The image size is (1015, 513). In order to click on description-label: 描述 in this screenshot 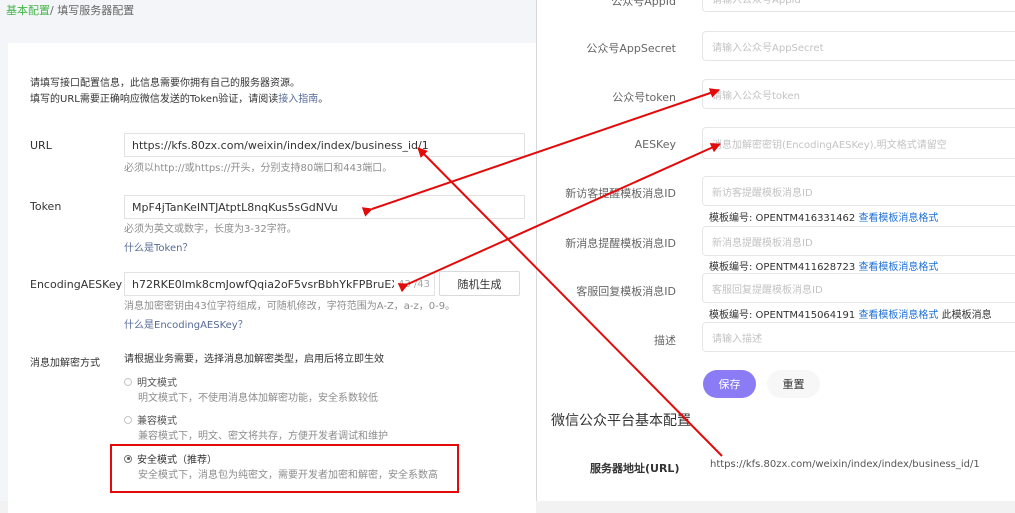, I will do `click(665, 340)`.